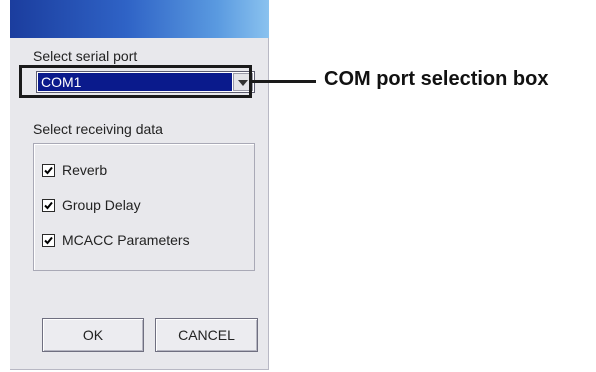 This screenshot has width=596, height=372. What do you see at coordinates (126, 240) in the screenshot?
I see `mcacc-parameters-label: MCACC Parameters` at bounding box center [126, 240].